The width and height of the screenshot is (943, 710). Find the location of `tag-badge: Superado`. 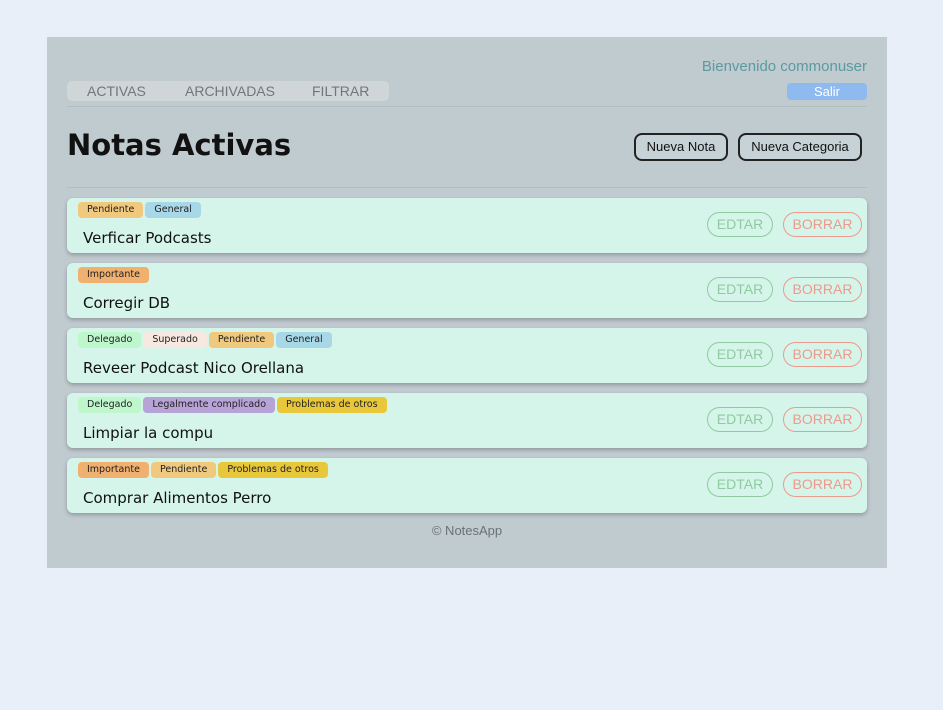

tag-badge: Superado is located at coordinates (175, 340).